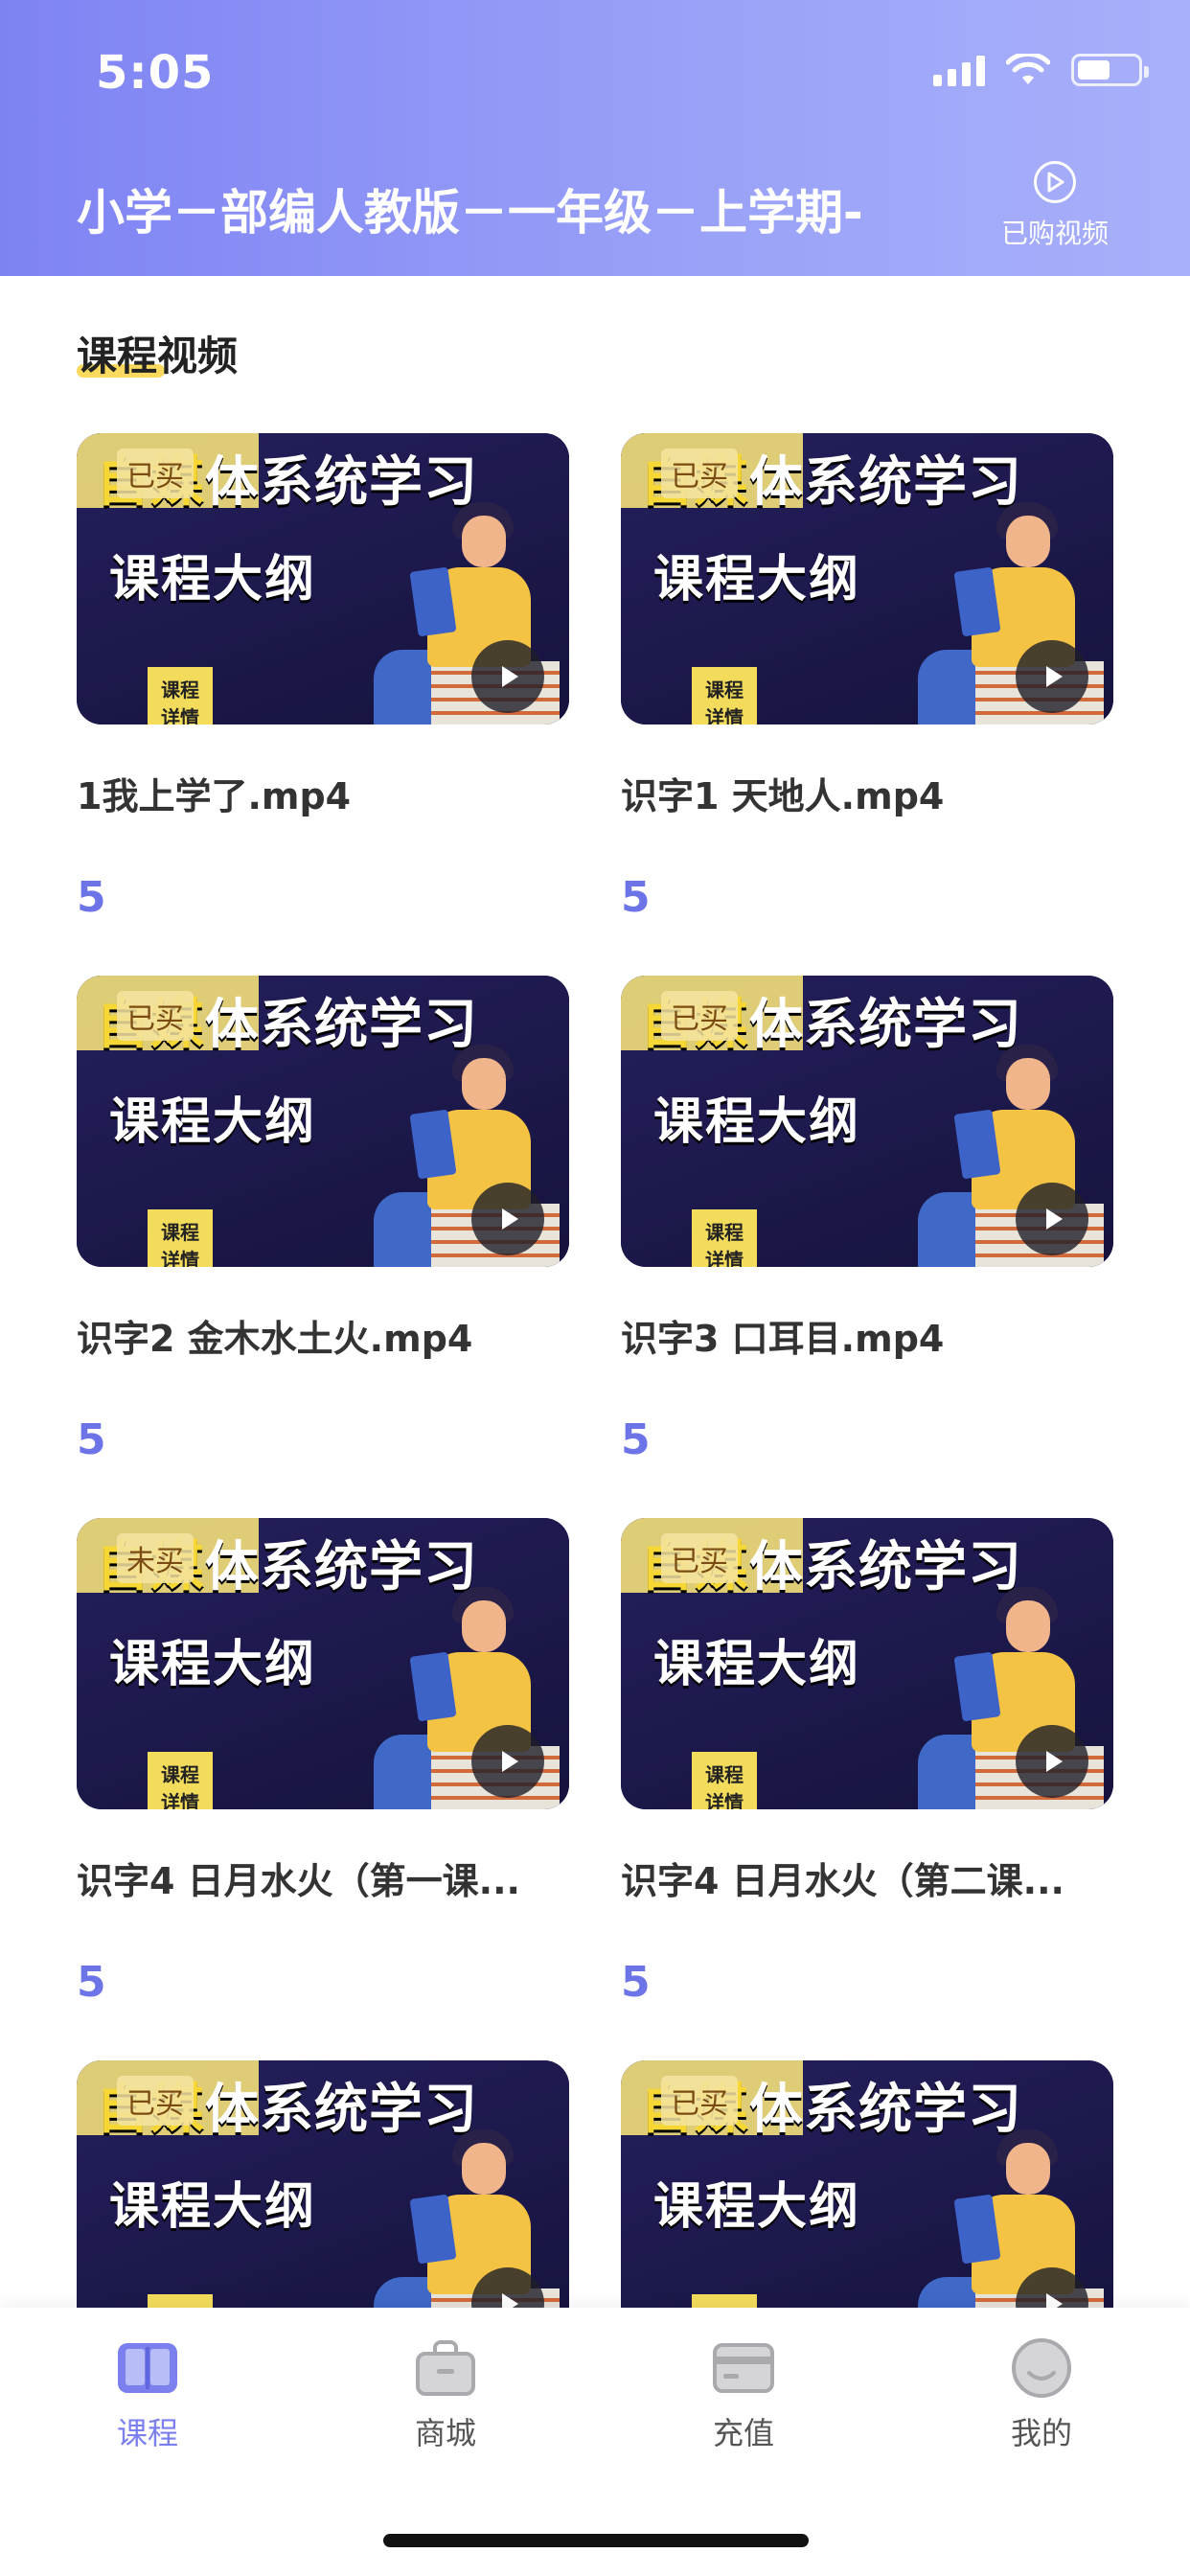  Describe the element at coordinates (445, 2368) in the screenshot. I see `bag-icon` at that location.